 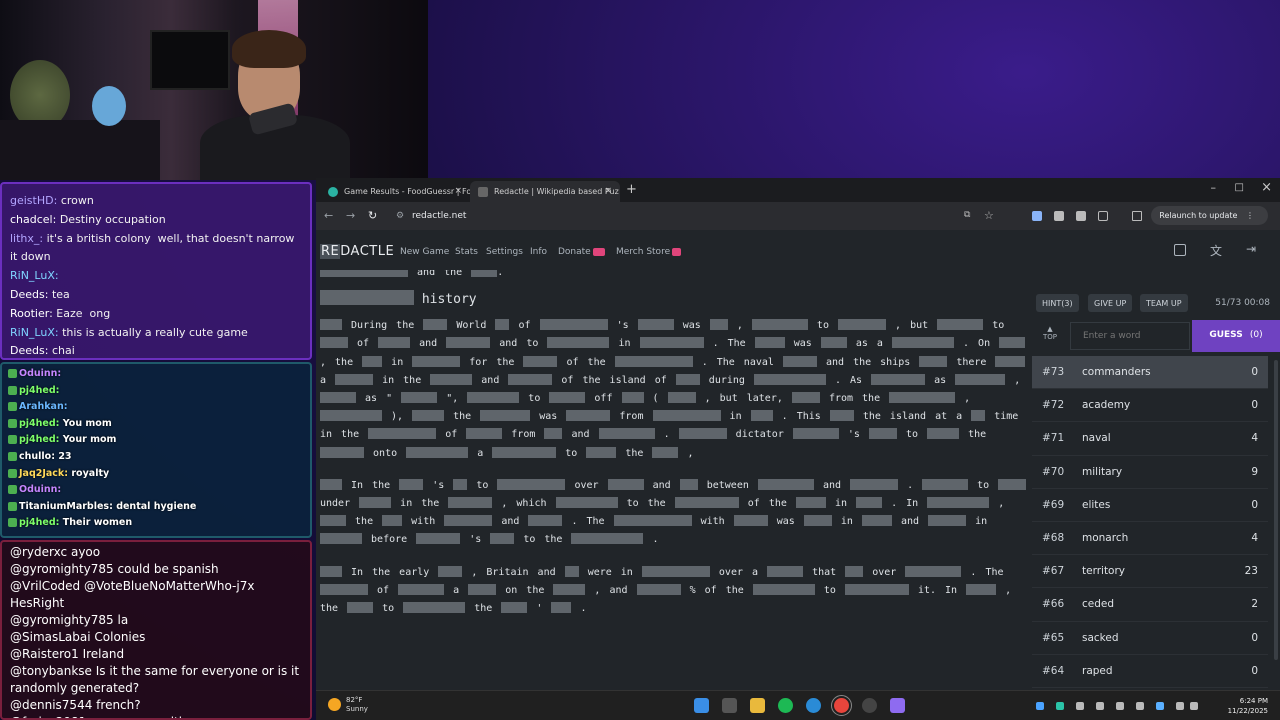 I want to click on app-icon, so click(x=897, y=705).